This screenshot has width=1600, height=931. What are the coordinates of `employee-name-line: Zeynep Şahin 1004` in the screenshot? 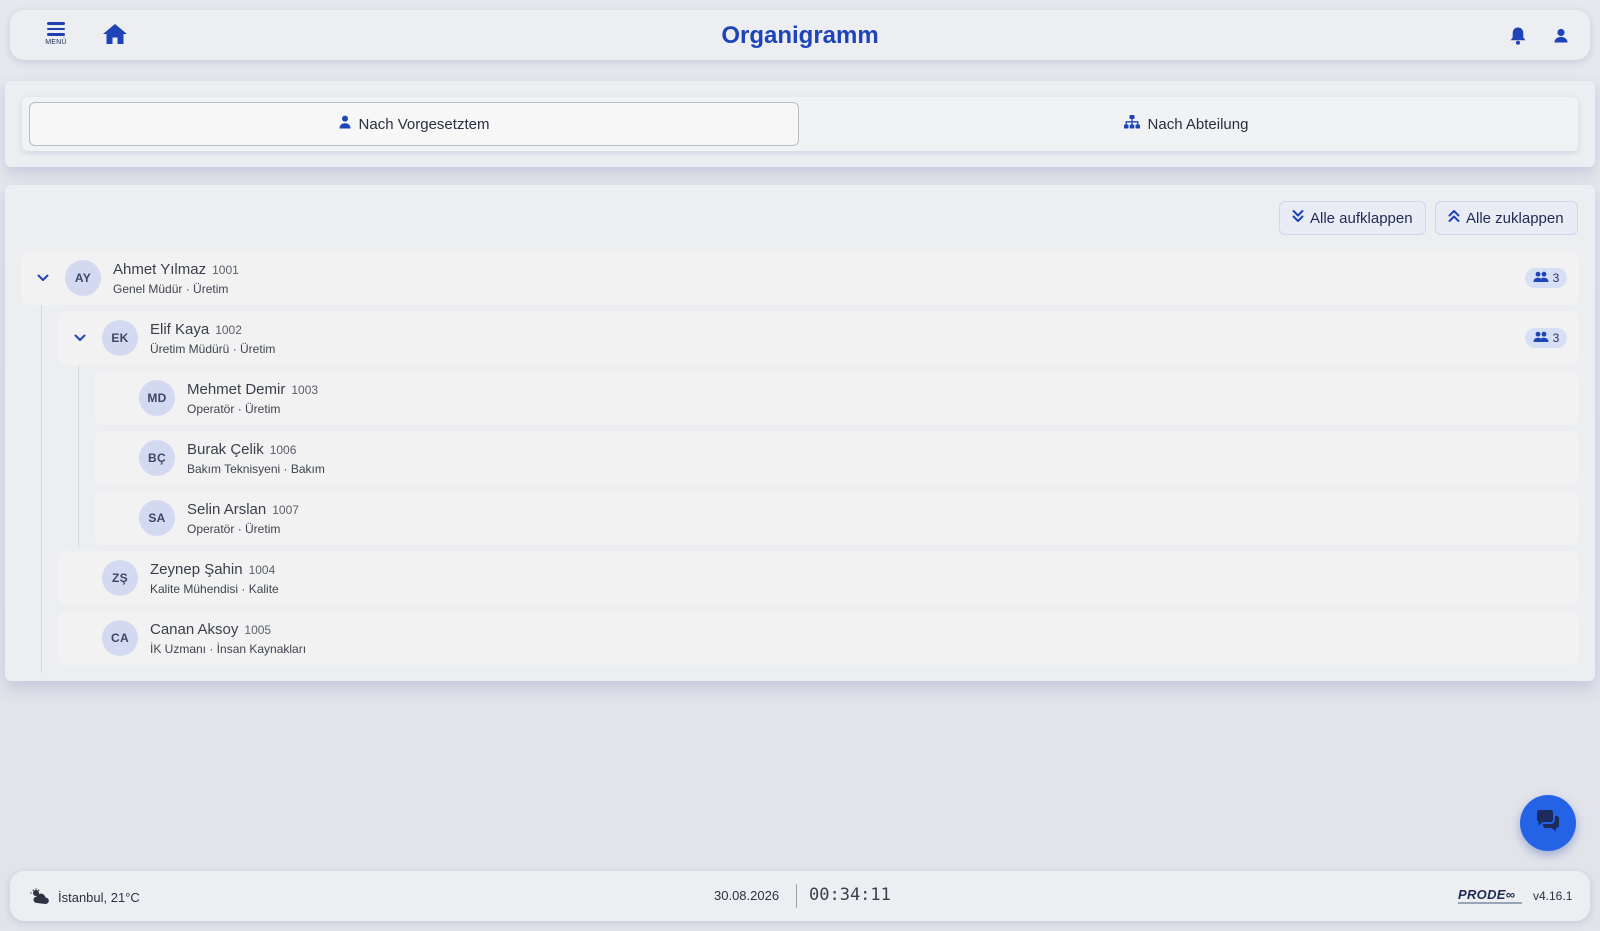 It's located at (212, 569).